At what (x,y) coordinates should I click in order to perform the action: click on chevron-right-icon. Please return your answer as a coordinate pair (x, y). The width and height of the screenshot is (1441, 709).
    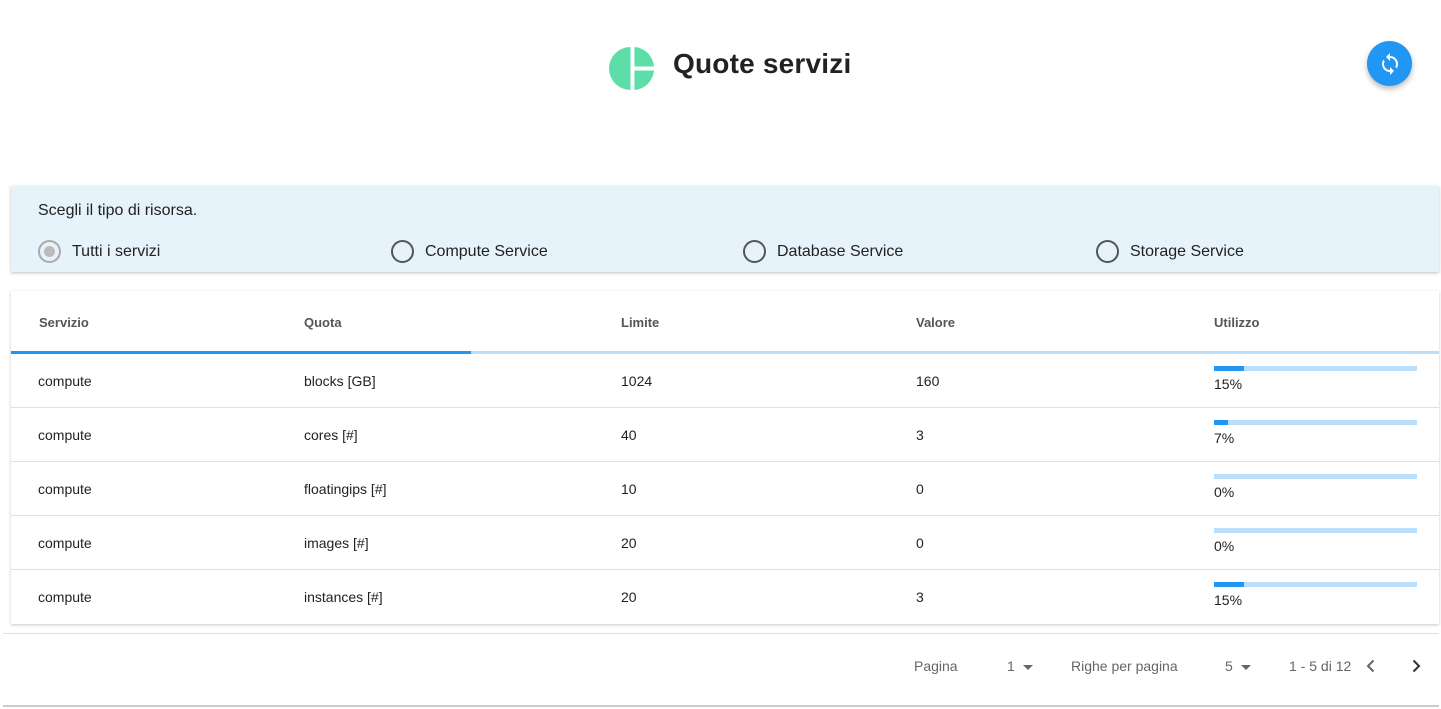
    Looking at the image, I should click on (1416, 666).